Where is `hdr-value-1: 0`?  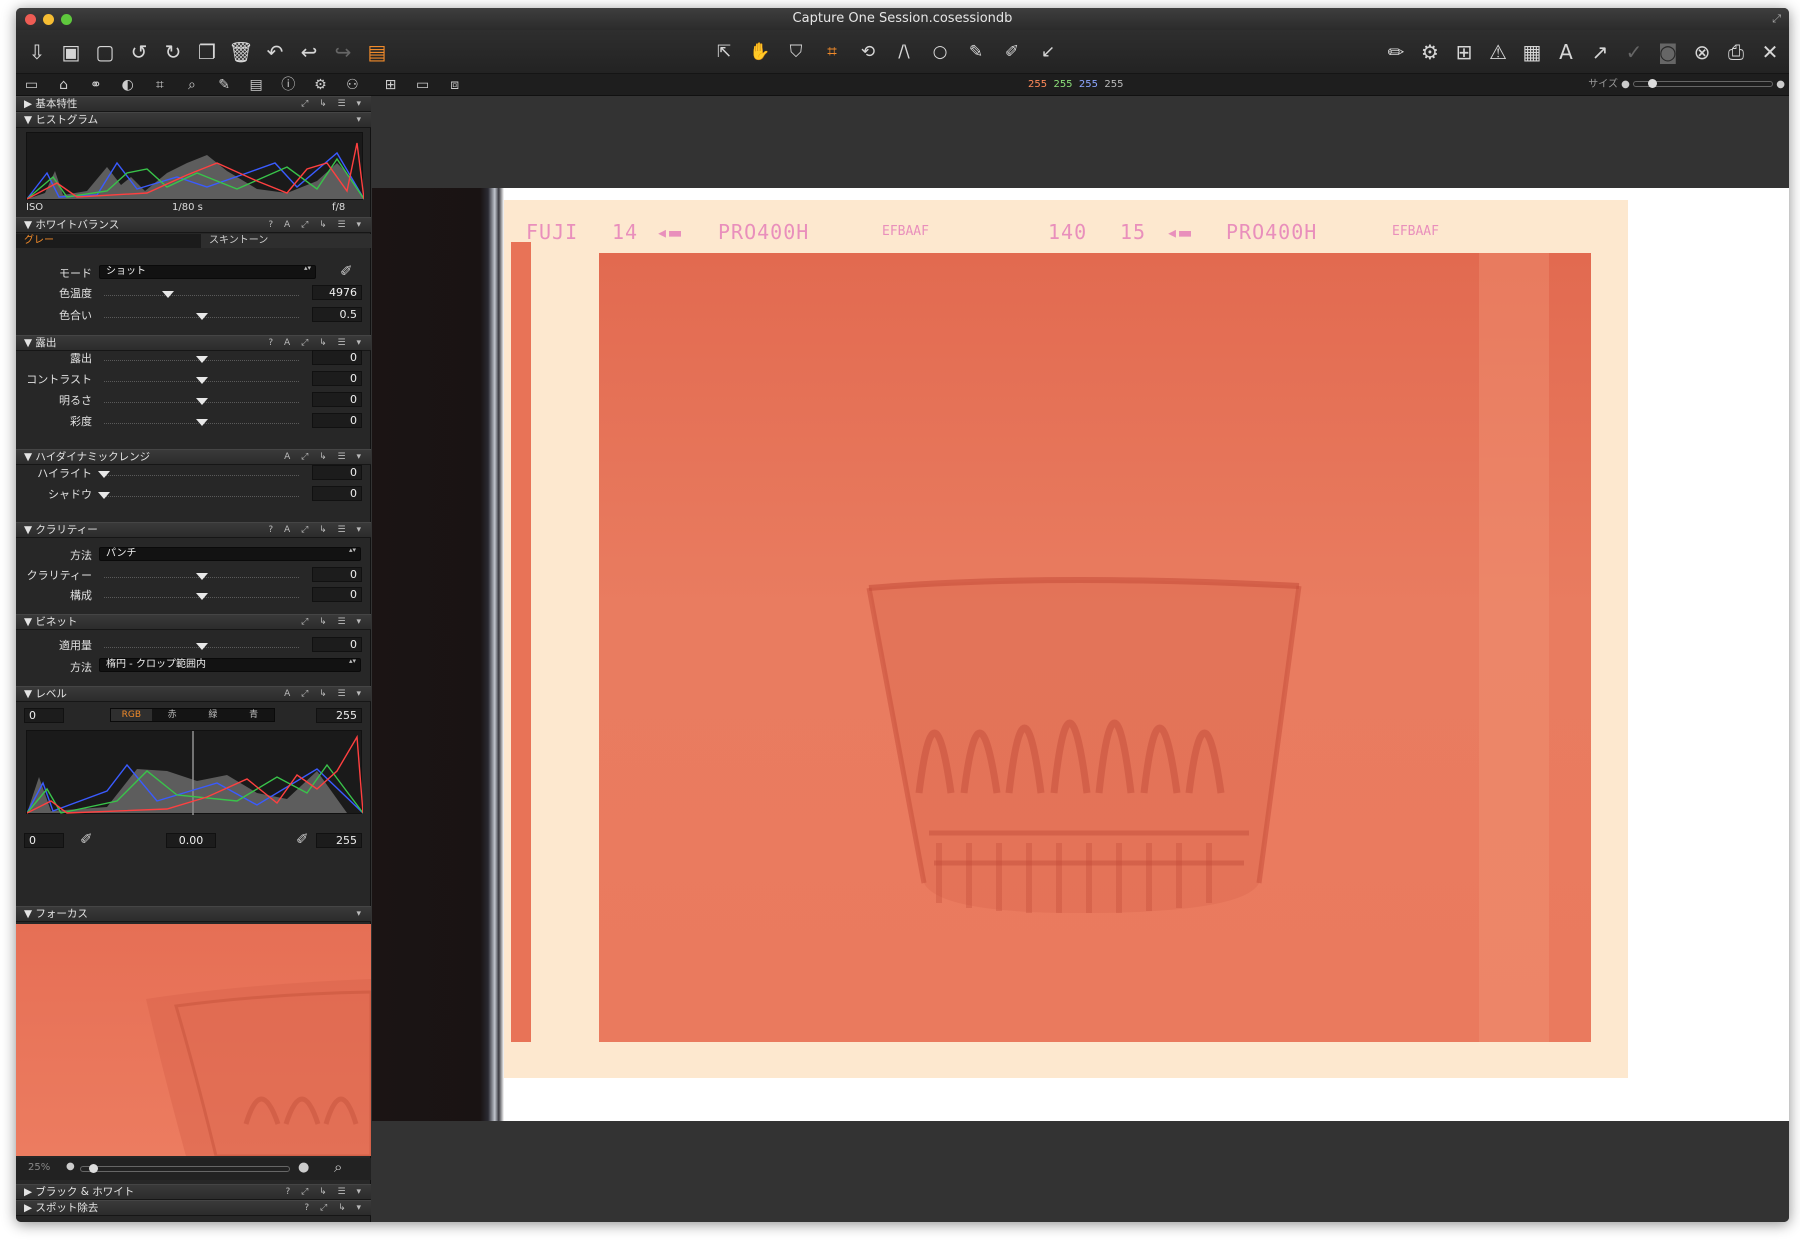 hdr-value-1: 0 is located at coordinates (337, 493).